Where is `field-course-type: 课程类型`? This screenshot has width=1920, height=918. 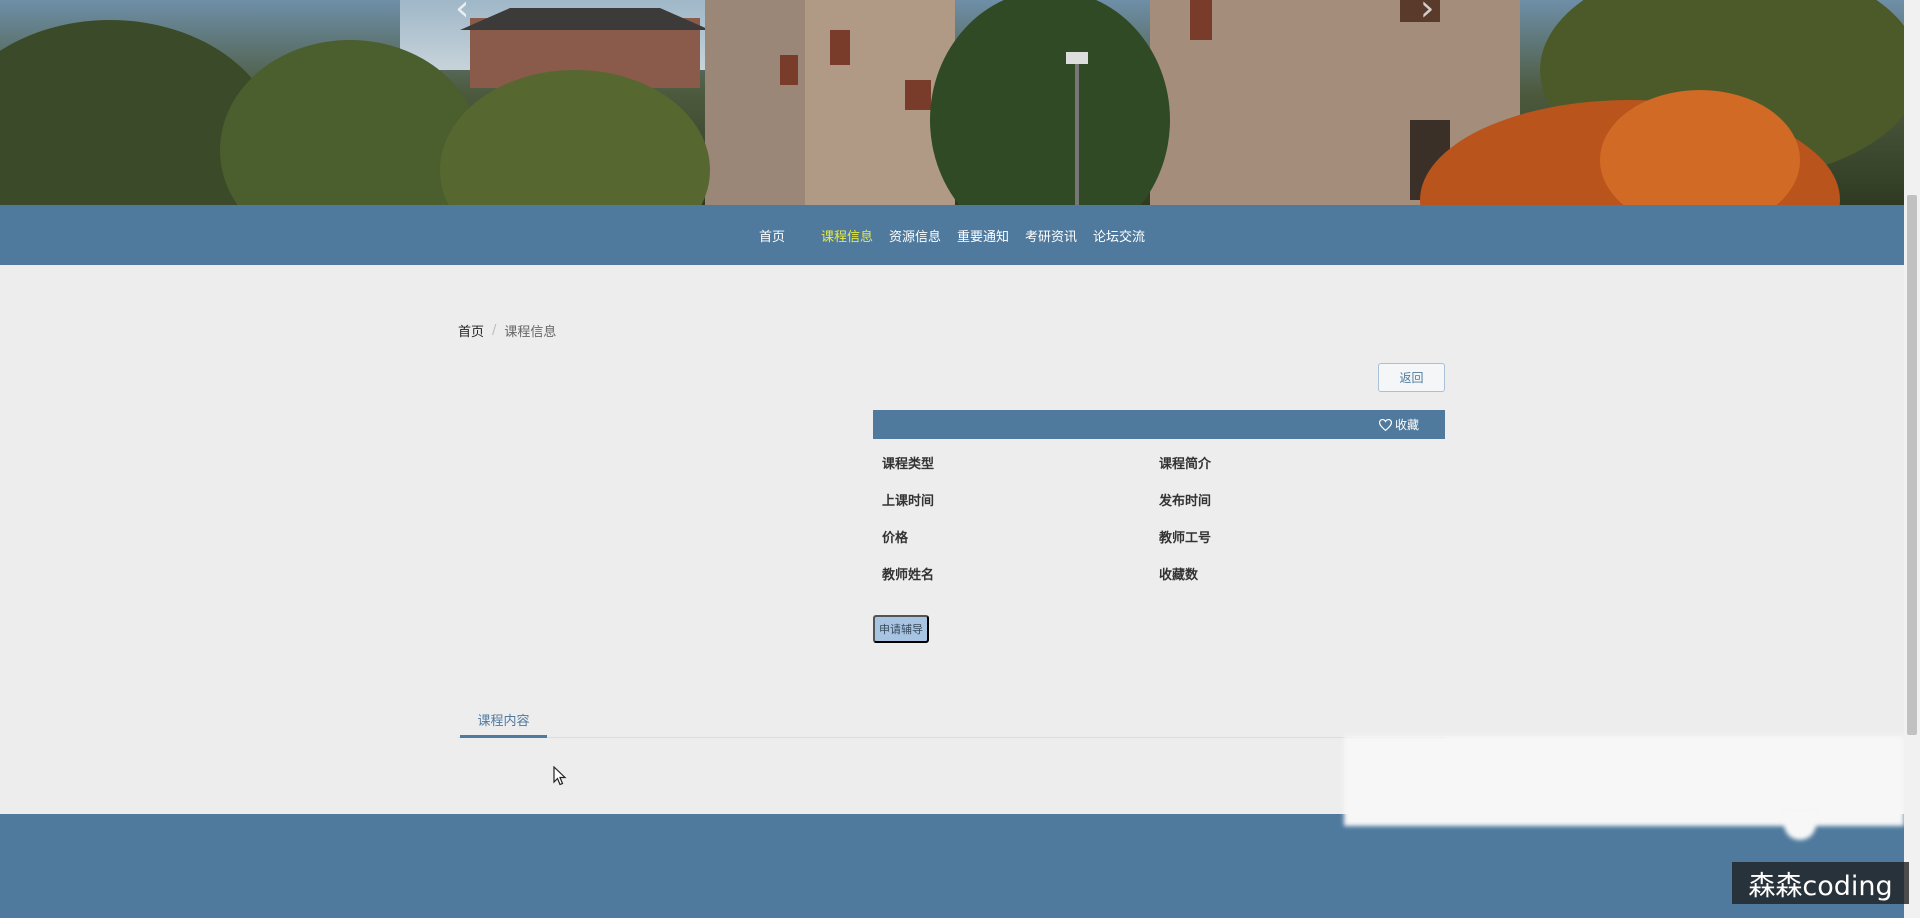 field-course-type: 课程类型 is located at coordinates (908, 464).